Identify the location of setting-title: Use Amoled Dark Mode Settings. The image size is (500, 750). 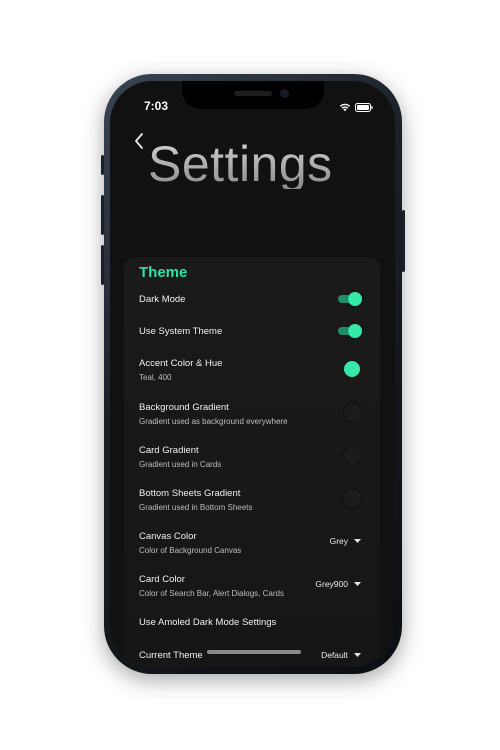
(208, 622).